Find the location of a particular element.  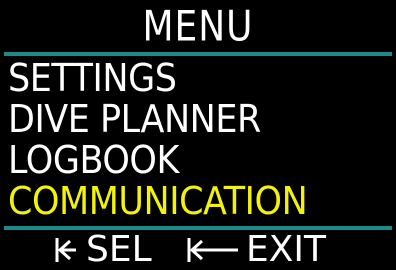

exit-label: EXIT is located at coordinates (286, 249).